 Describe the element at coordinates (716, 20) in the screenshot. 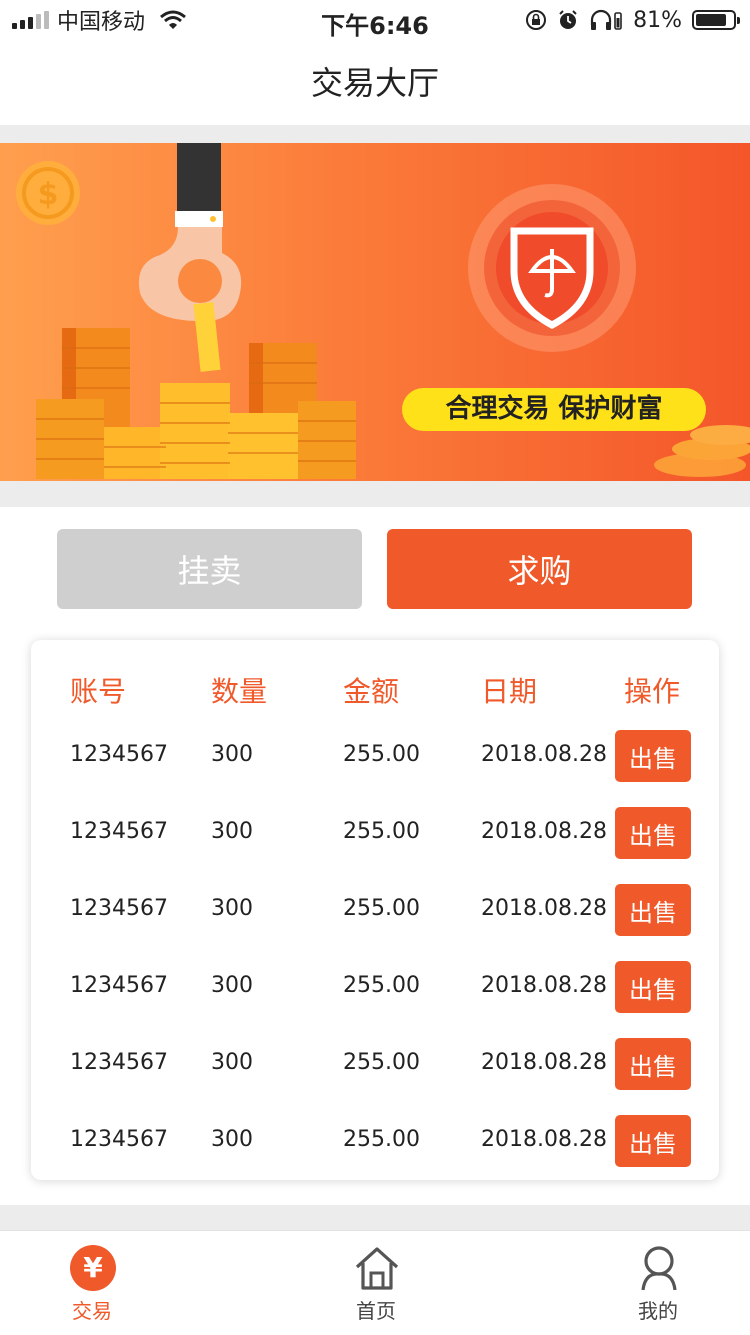

I see `battery-icon` at that location.